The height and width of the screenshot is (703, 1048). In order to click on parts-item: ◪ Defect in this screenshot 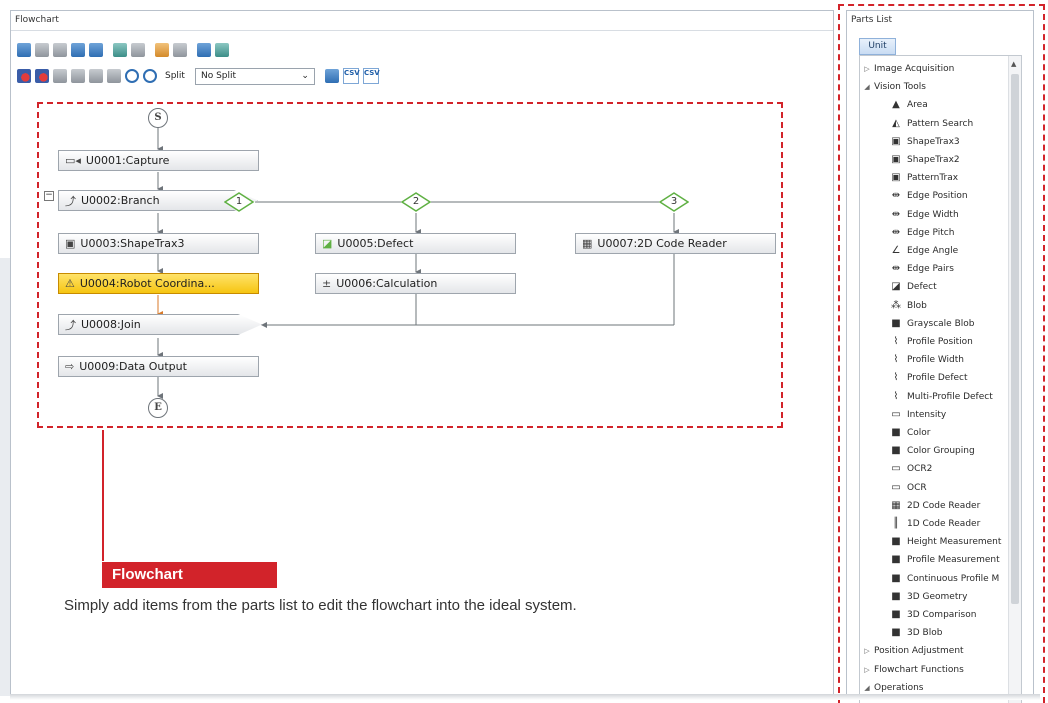, I will do `click(913, 287)`.